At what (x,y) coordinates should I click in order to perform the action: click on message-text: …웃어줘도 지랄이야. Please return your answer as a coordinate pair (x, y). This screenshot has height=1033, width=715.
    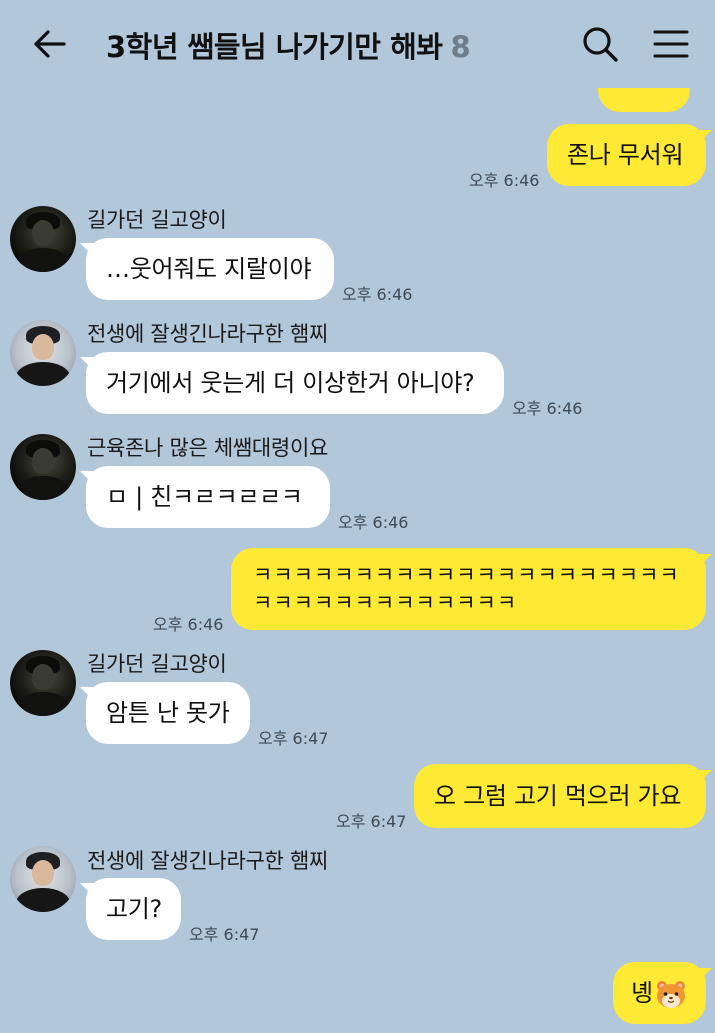
    Looking at the image, I should click on (209, 269).